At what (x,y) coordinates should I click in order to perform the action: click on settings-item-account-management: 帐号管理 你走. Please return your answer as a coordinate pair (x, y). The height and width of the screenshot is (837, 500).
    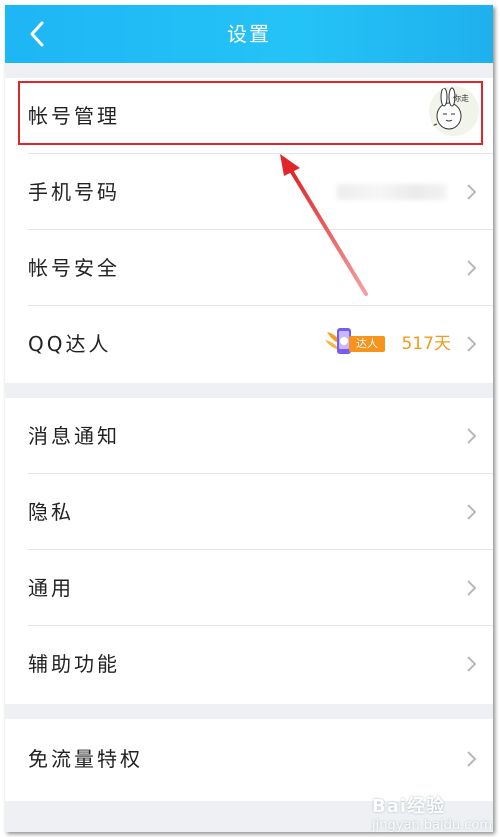
    Looking at the image, I should click on (249, 116).